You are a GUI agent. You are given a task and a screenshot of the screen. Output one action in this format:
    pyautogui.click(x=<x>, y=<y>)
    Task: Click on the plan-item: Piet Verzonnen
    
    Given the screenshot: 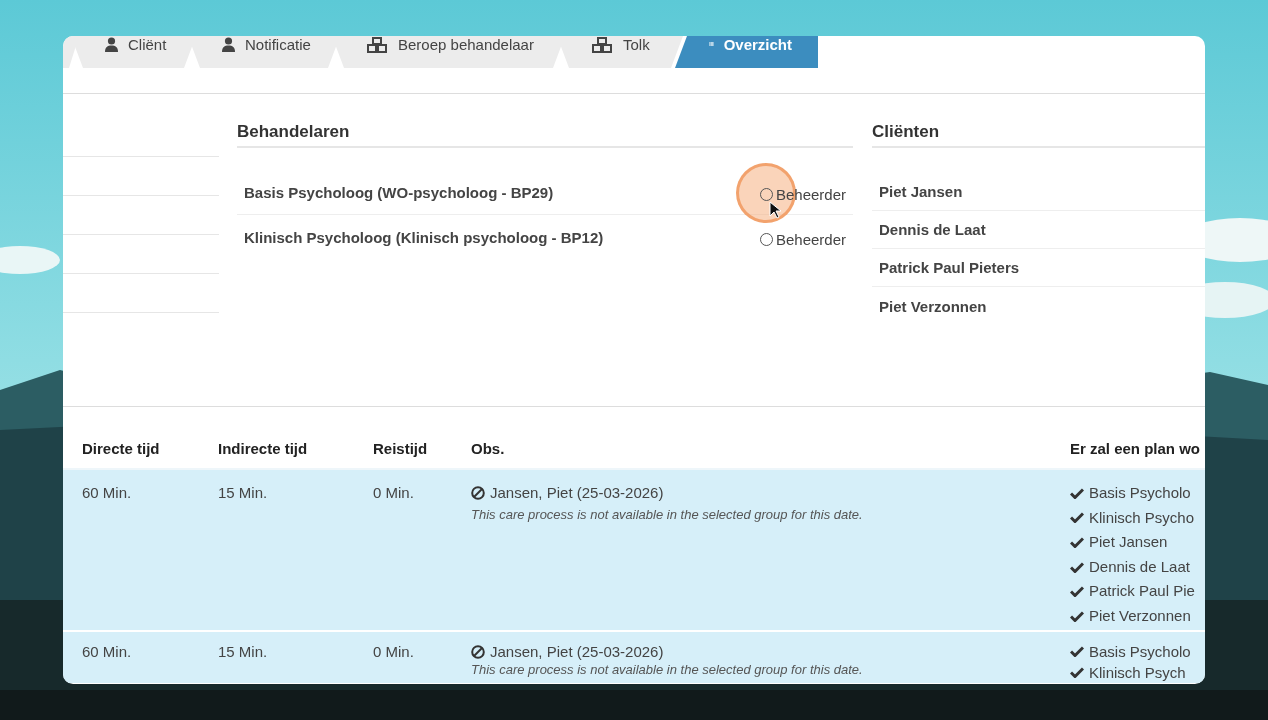 What is the action you would take?
    pyautogui.click(x=1140, y=615)
    